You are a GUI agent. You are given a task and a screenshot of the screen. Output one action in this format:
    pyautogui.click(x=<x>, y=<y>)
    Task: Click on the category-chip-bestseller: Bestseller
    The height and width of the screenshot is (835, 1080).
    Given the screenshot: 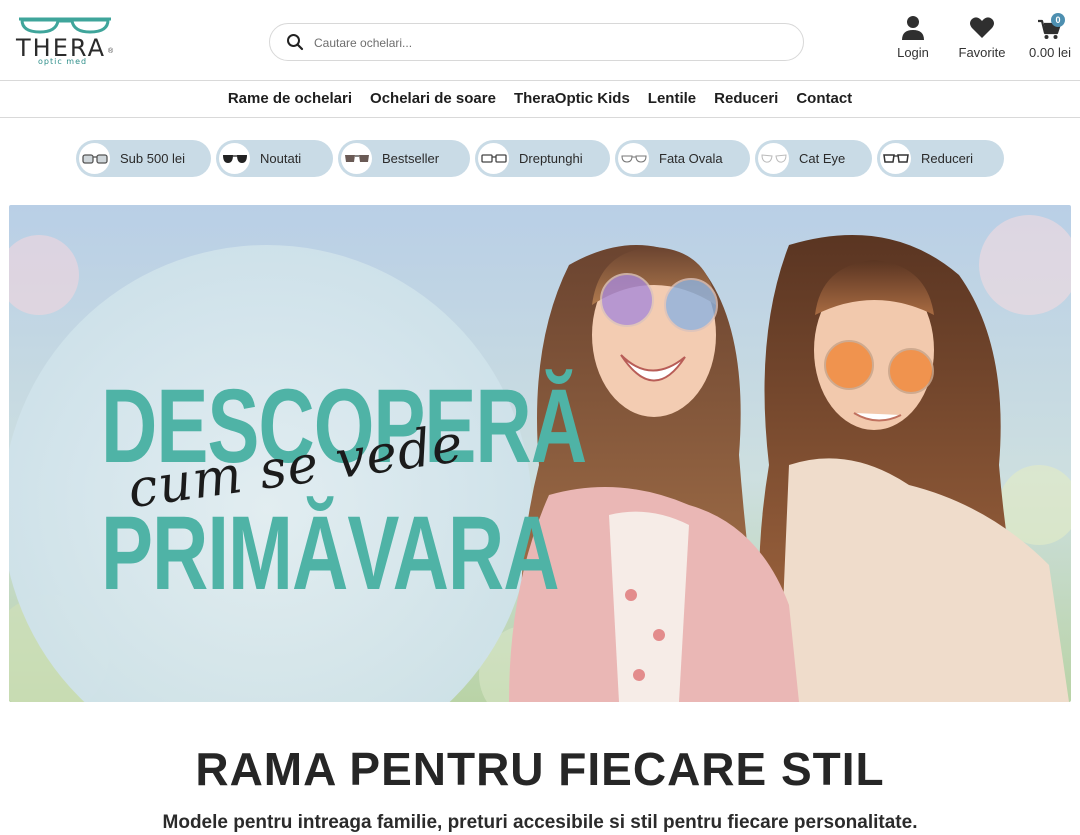 What is the action you would take?
    pyautogui.click(x=404, y=158)
    